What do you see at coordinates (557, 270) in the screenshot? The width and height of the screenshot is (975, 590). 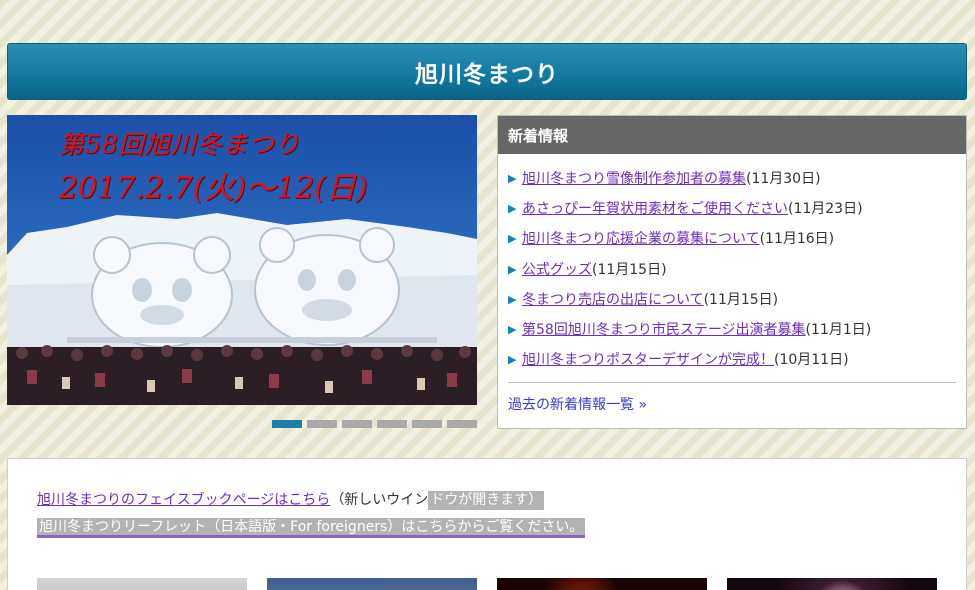 I see `news-link: 公式グッズ` at bounding box center [557, 270].